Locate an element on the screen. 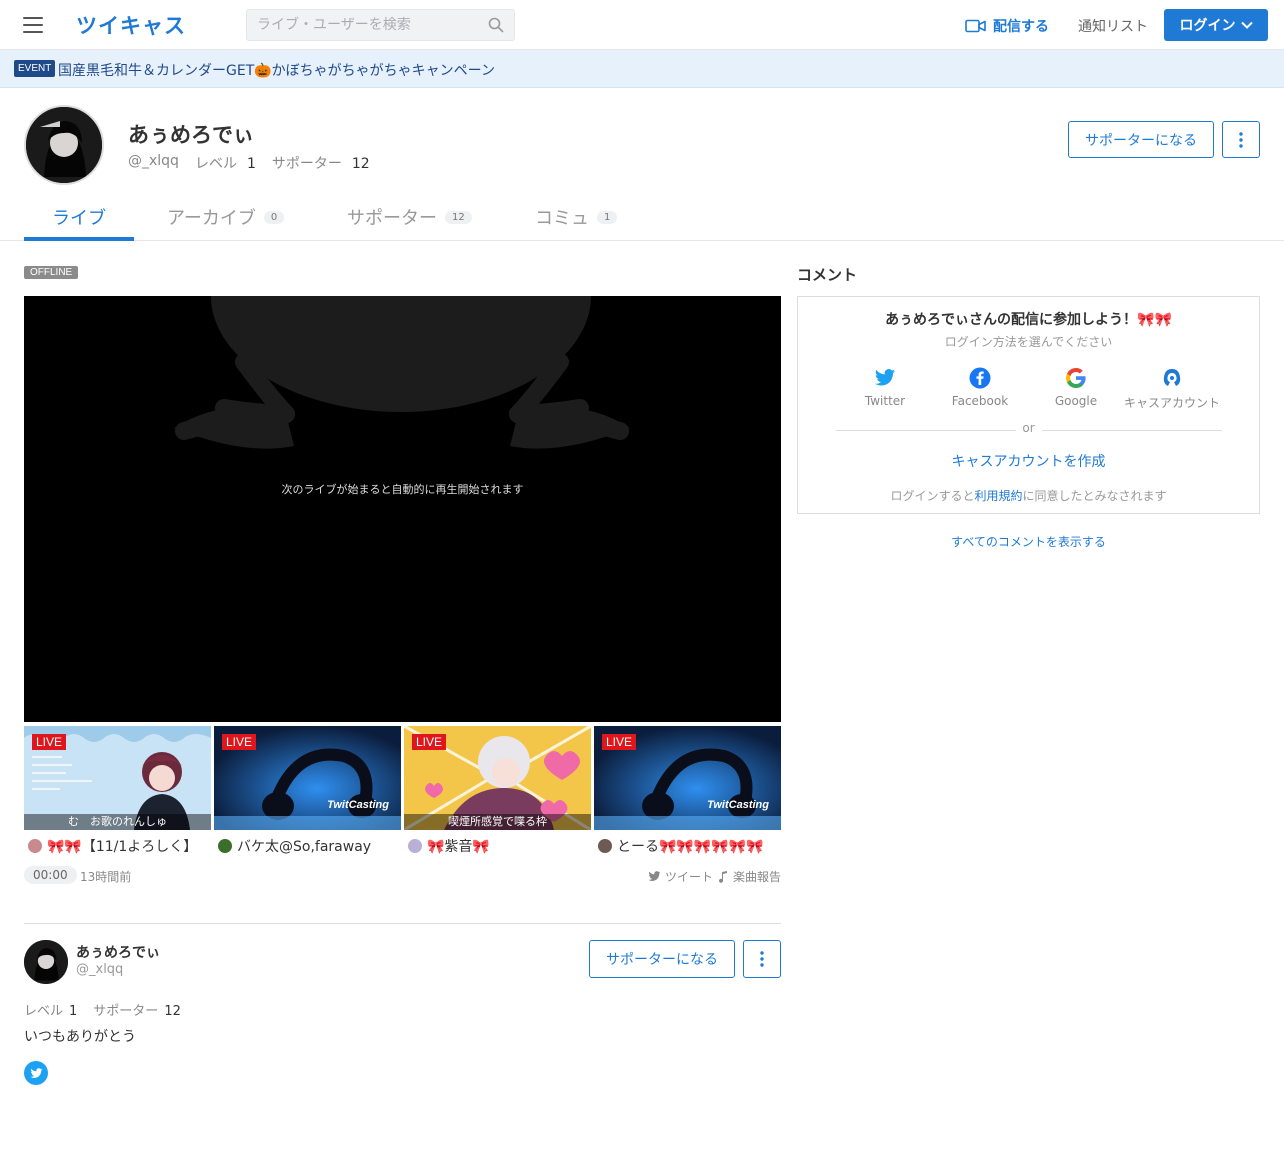  thumbnail-caption: 喫煙所感覚で喋る枠 is located at coordinates (497, 822).